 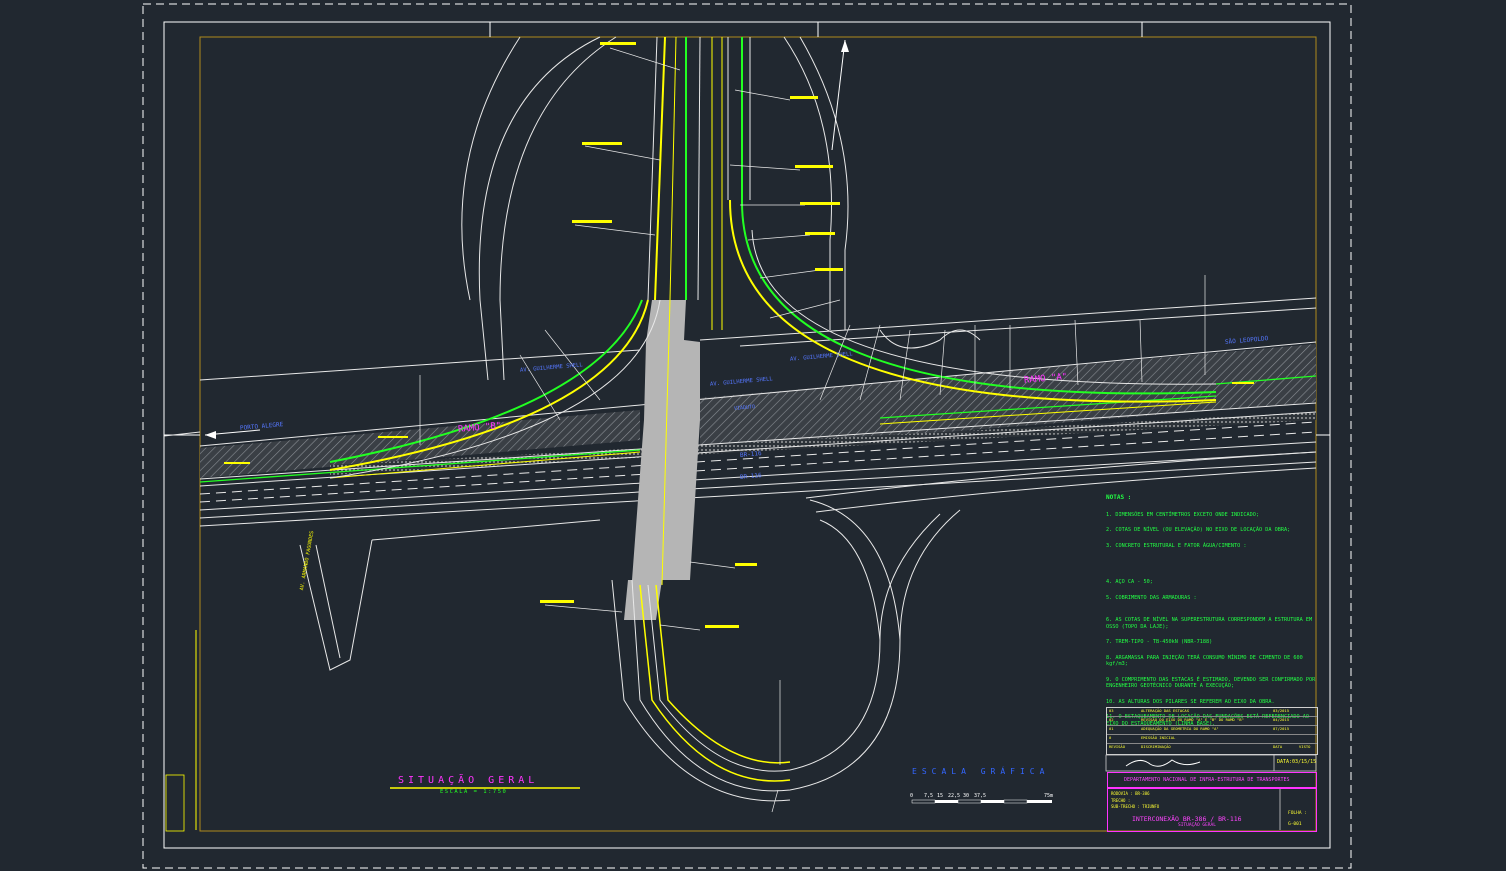 What do you see at coordinates (1305, 746) in the screenshot?
I see `rev-header-visto: VISTO` at bounding box center [1305, 746].